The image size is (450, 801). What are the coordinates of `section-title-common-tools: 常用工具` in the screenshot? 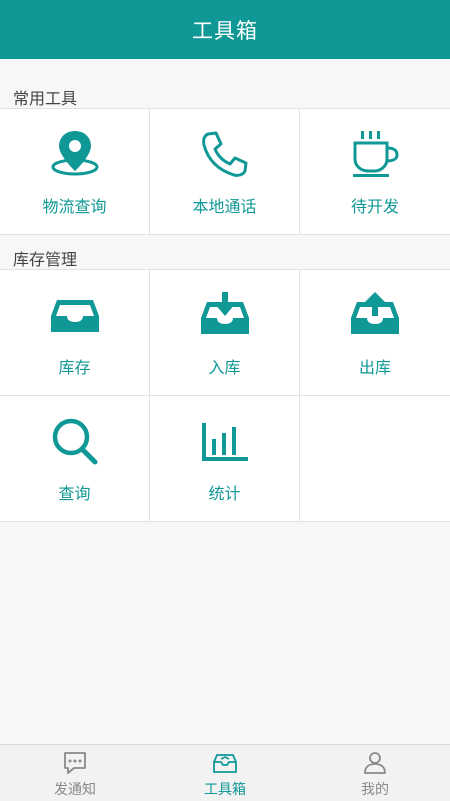 It's located at (45, 98).